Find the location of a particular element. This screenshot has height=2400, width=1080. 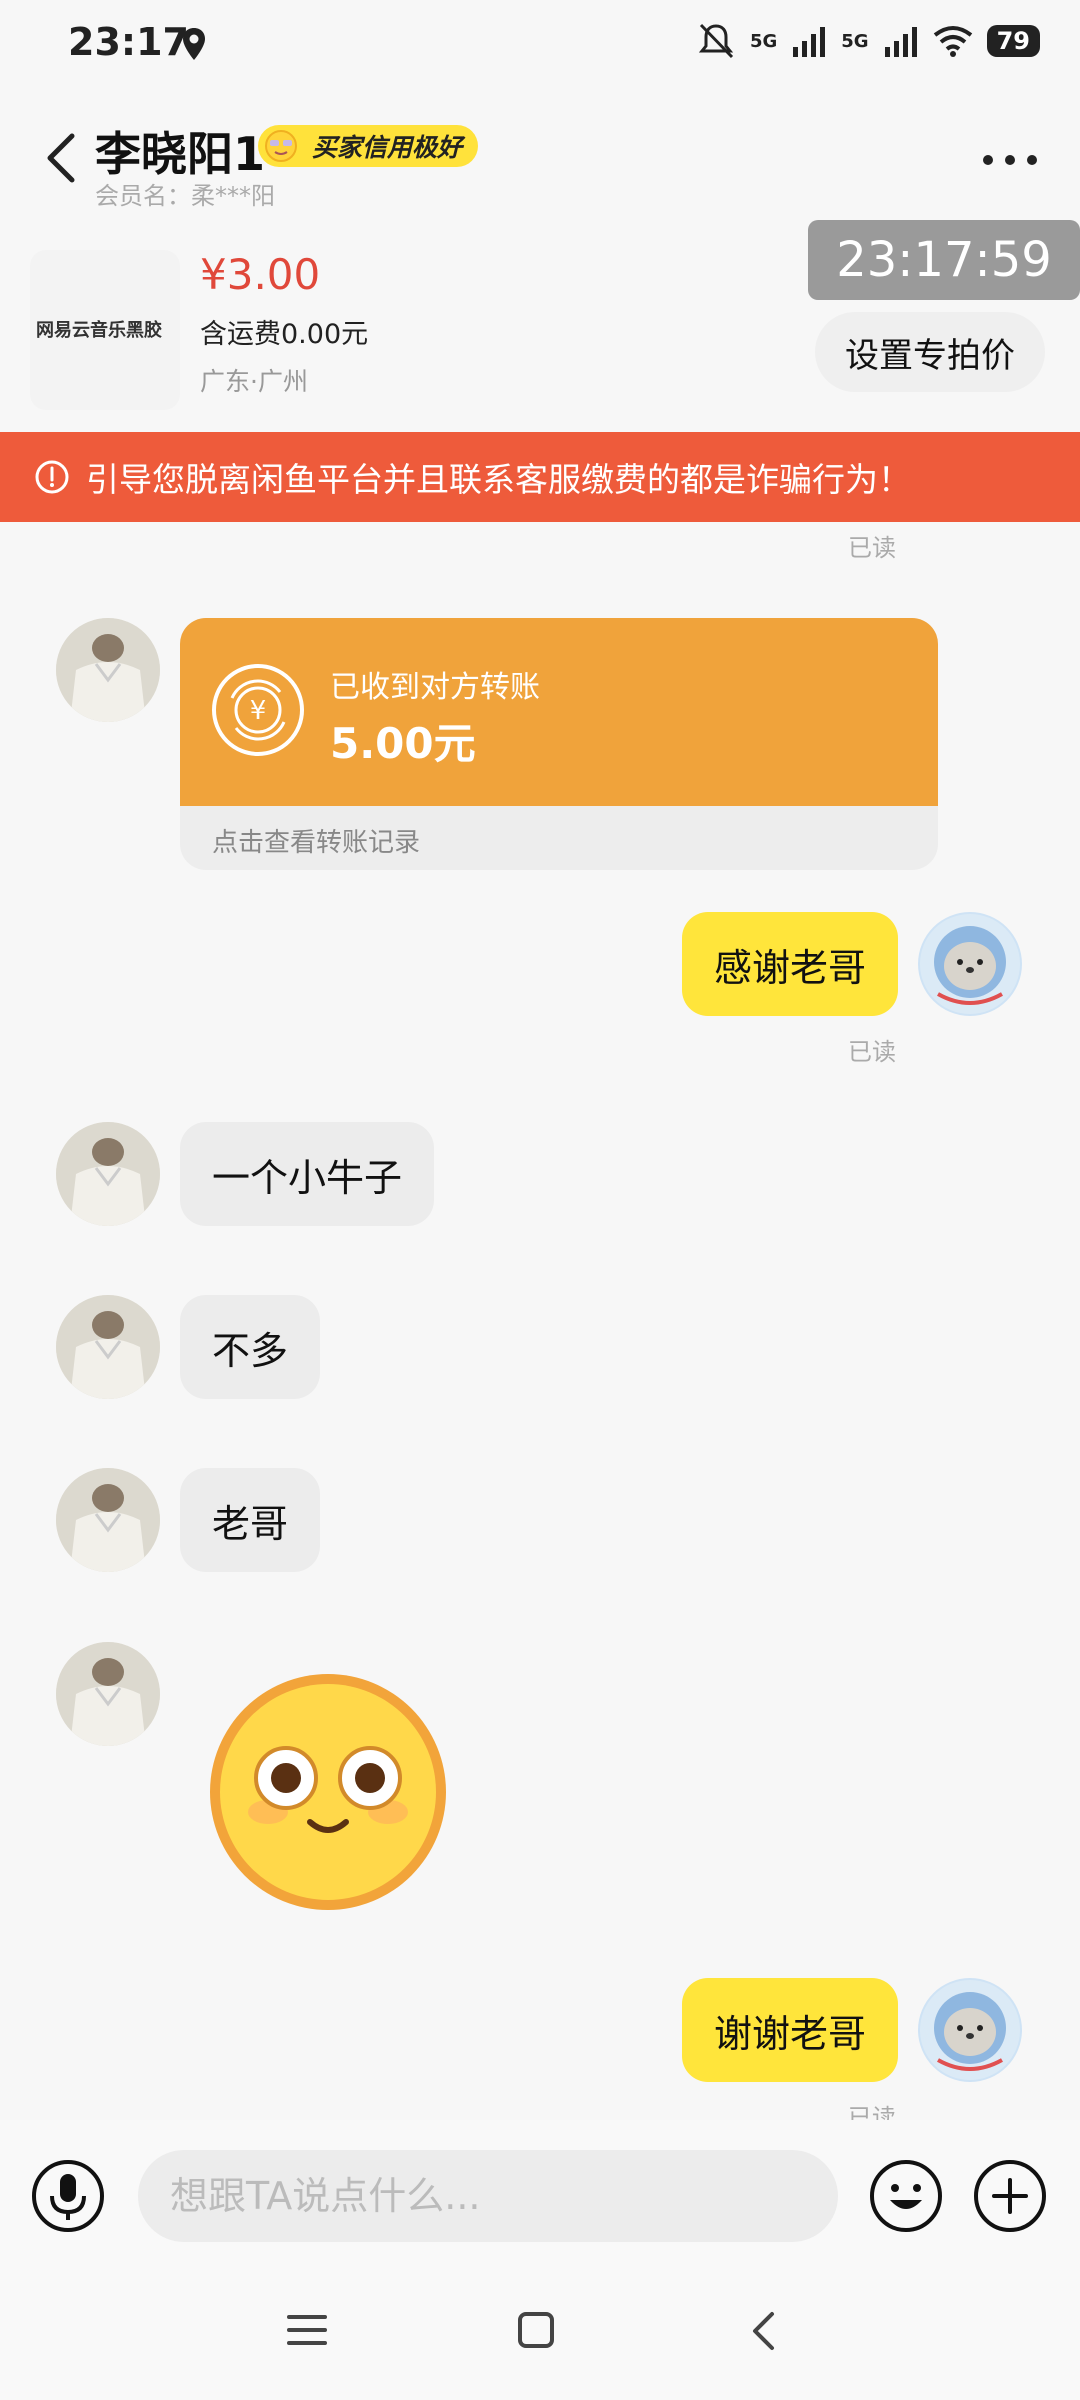

message-input is located at coordinates (488, 2196).